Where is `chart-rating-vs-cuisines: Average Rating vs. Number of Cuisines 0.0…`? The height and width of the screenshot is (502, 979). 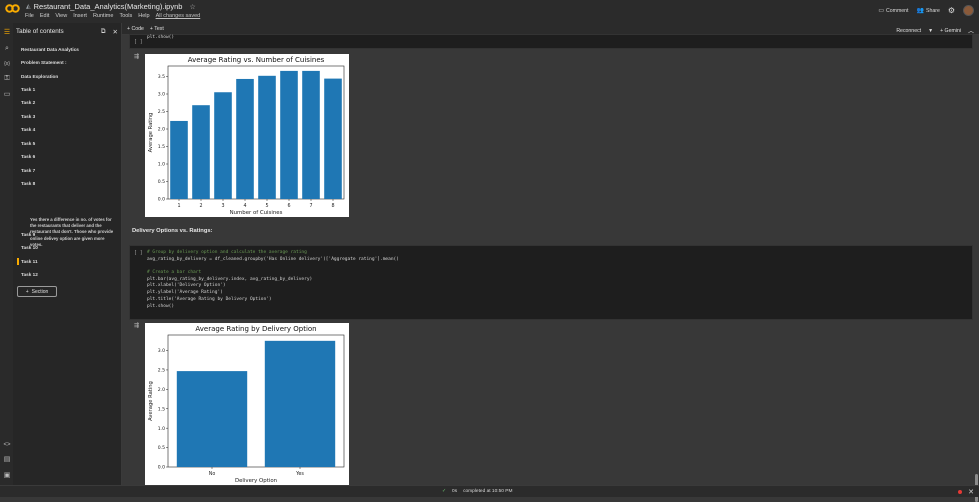
chart-rating-vs-cuisines: Average Rating vs. Number of Cuisines 0.0… is located at coordinates (247, 135).